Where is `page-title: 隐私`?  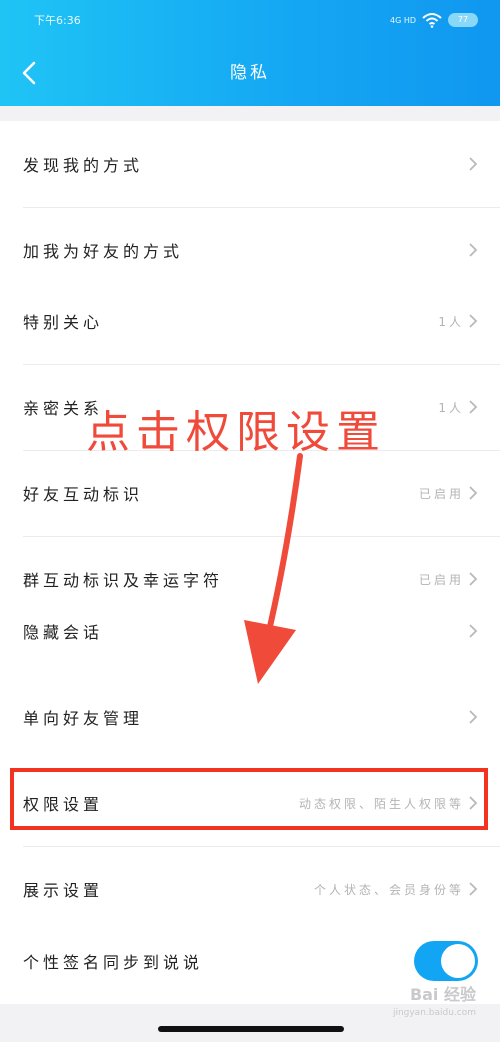 page-title: 隐私 is located at coordinates (250, 73).